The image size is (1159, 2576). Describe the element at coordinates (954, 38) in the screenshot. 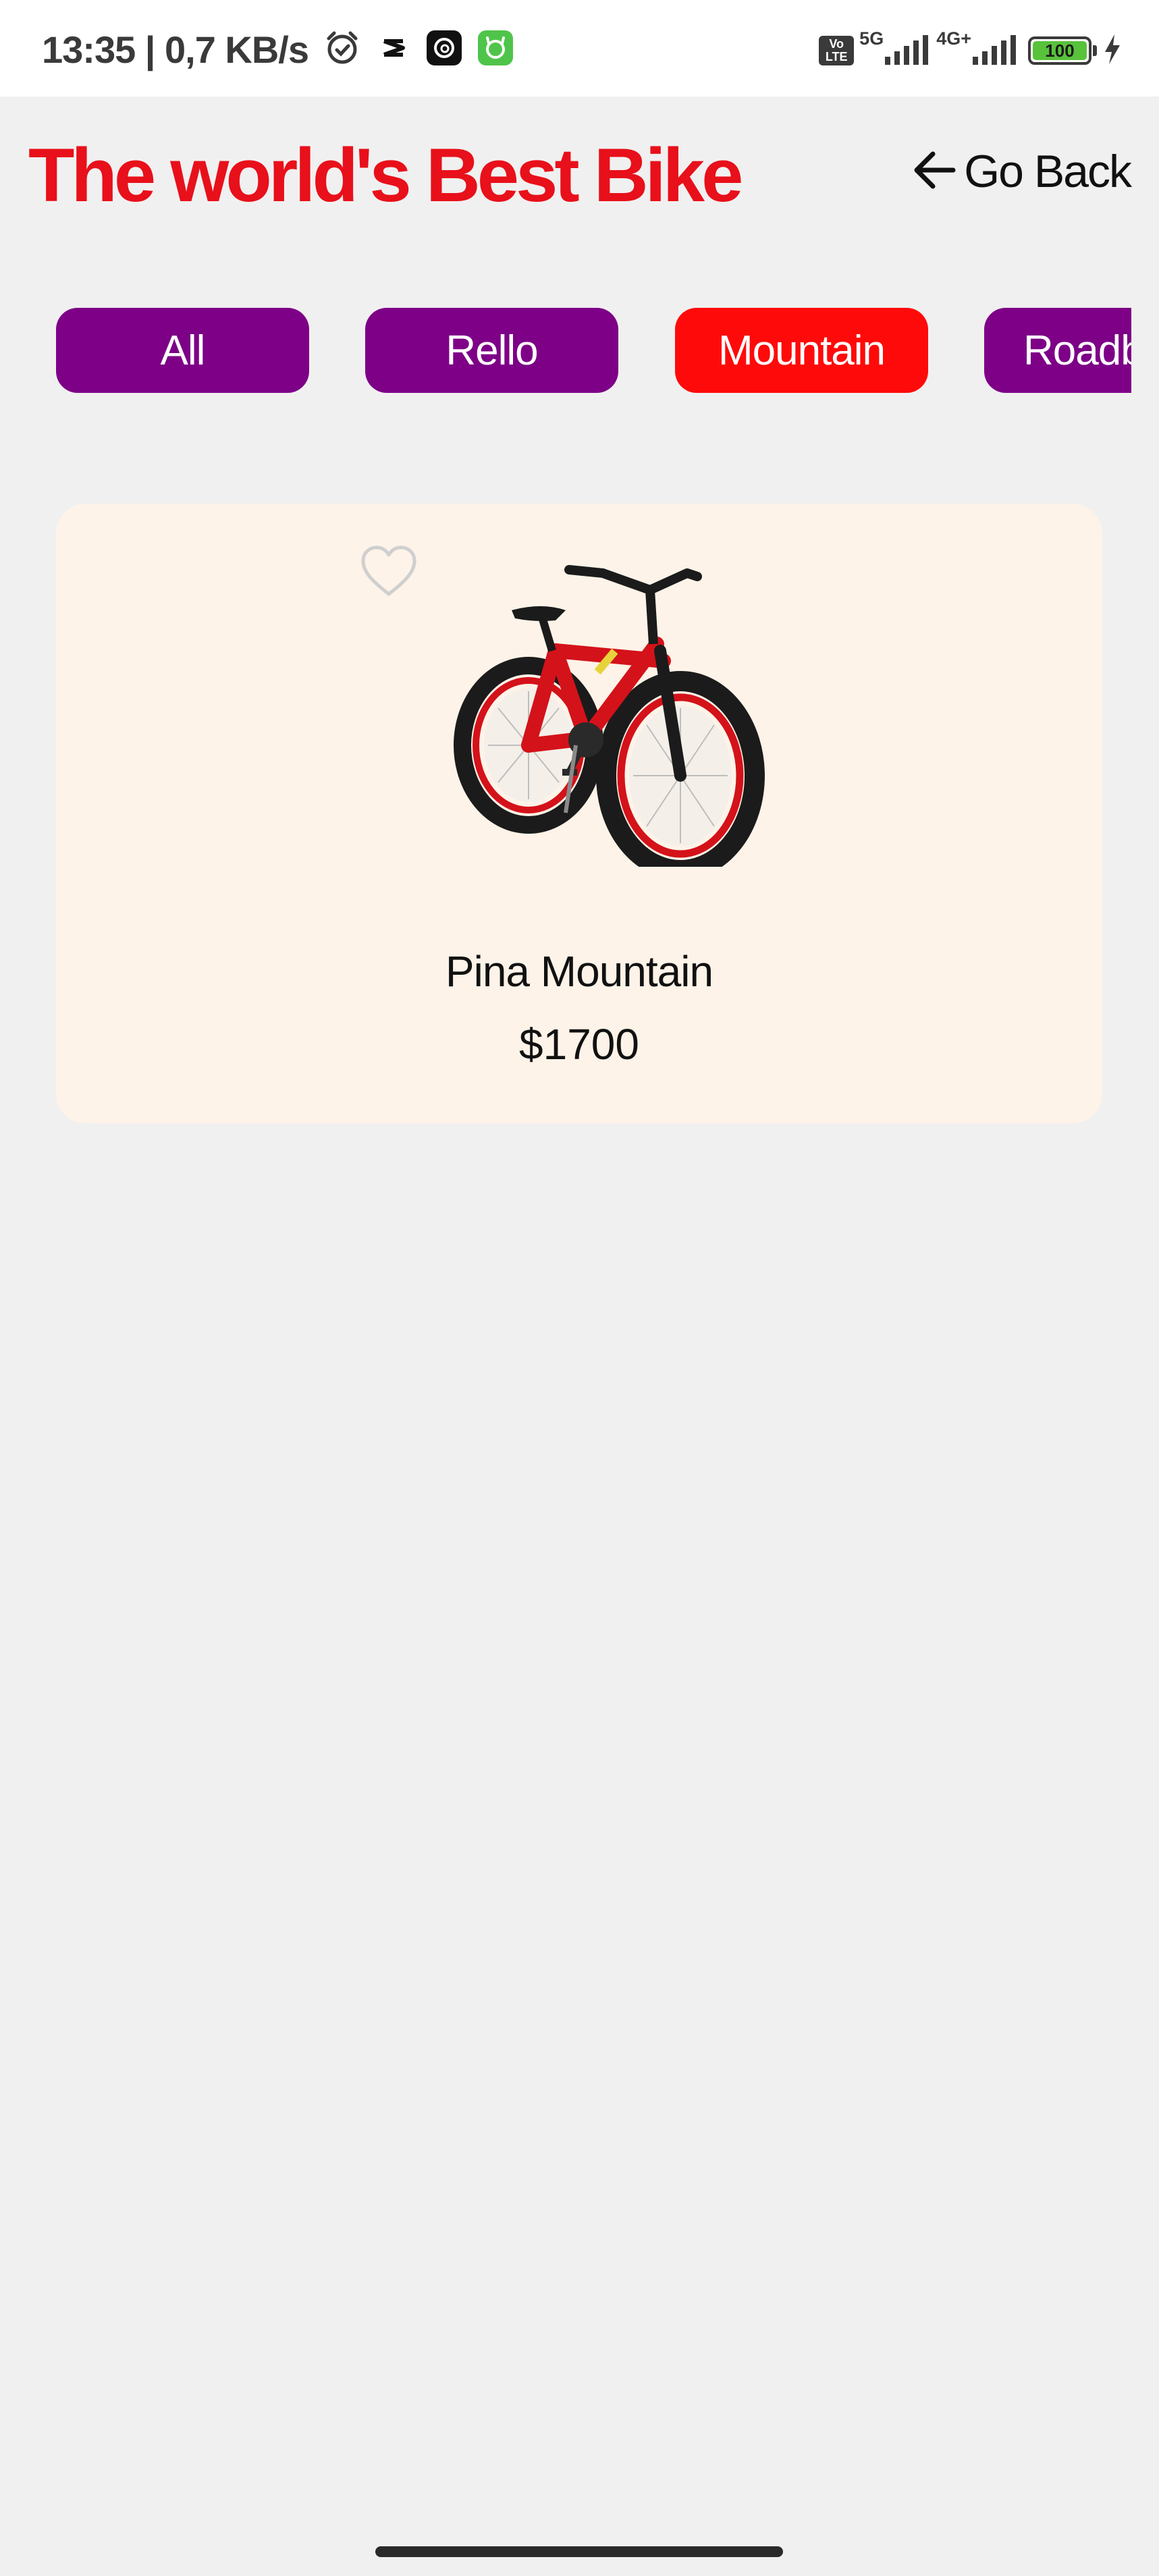

I see `network-4g: 4G+` at that location.